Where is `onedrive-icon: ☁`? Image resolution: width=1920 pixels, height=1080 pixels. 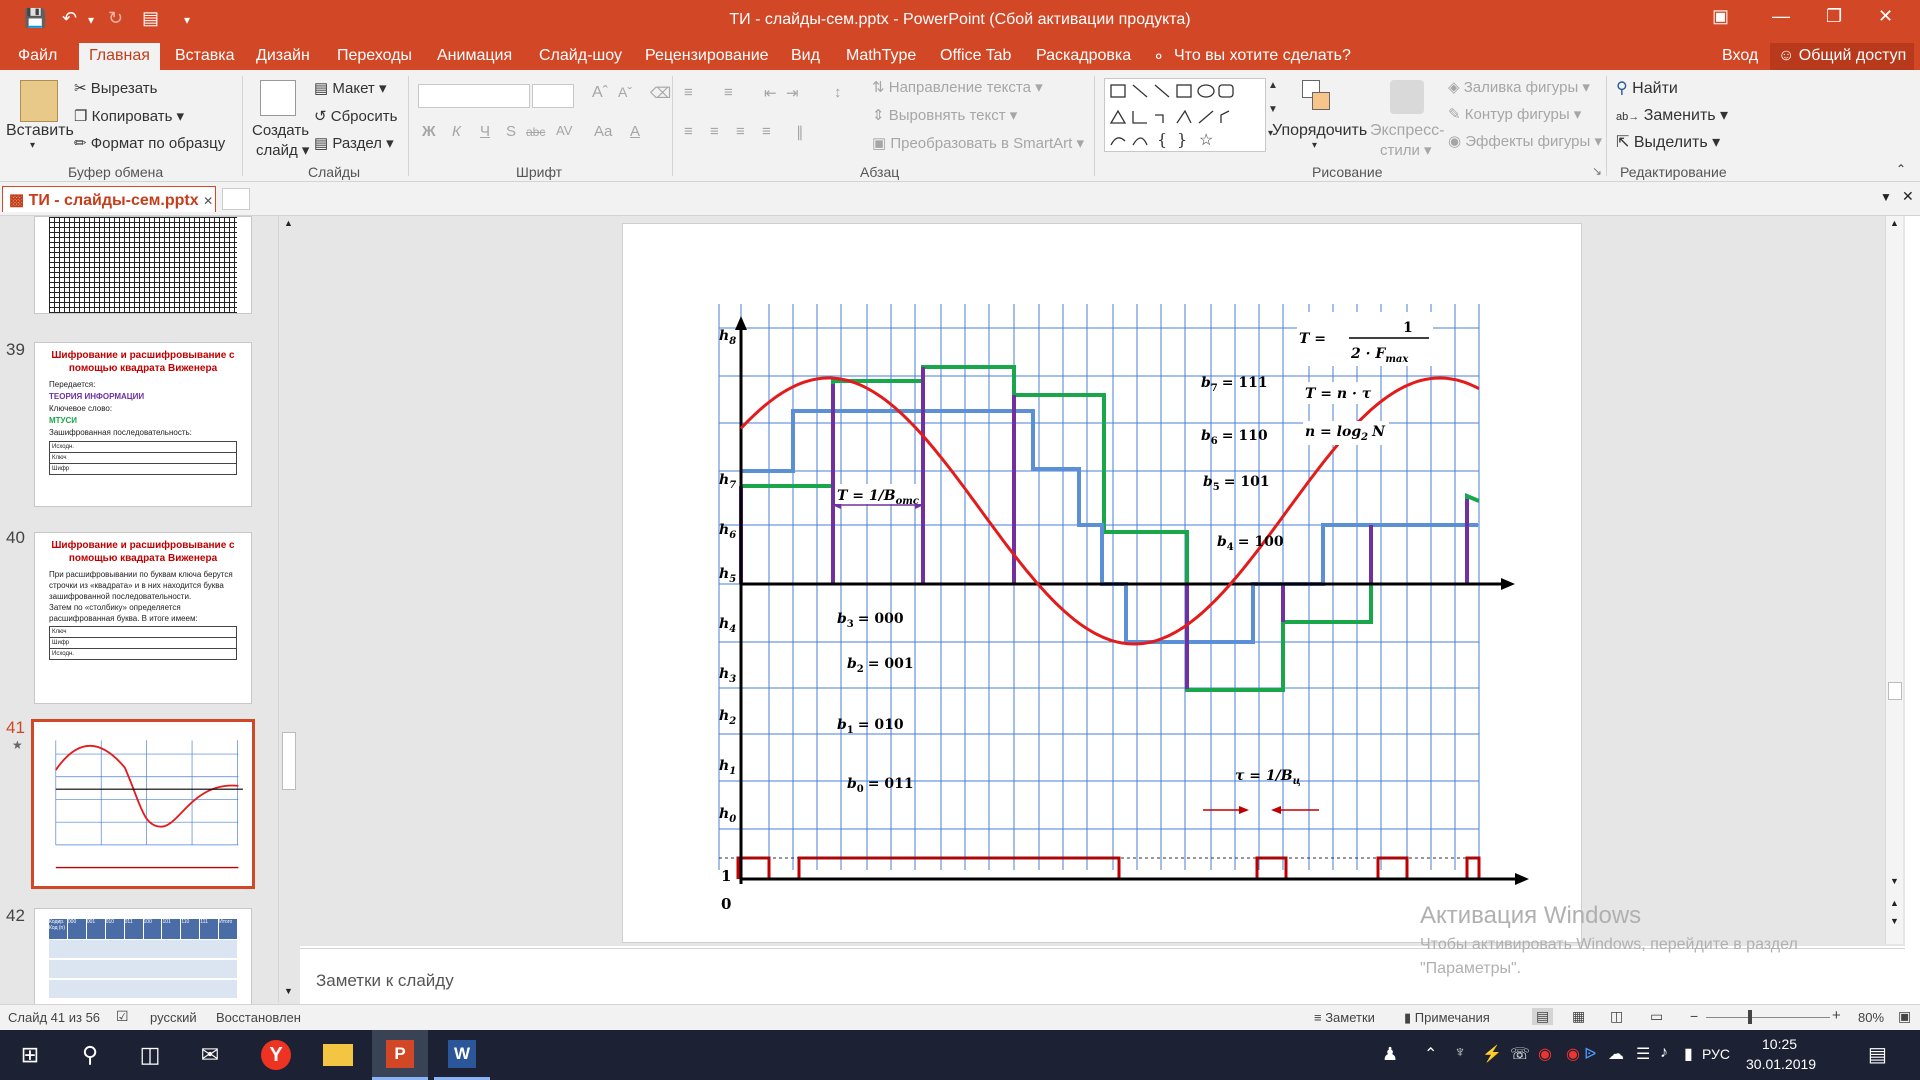 onedrive-icon: ☁ is located at coordinates (1616, 1054).